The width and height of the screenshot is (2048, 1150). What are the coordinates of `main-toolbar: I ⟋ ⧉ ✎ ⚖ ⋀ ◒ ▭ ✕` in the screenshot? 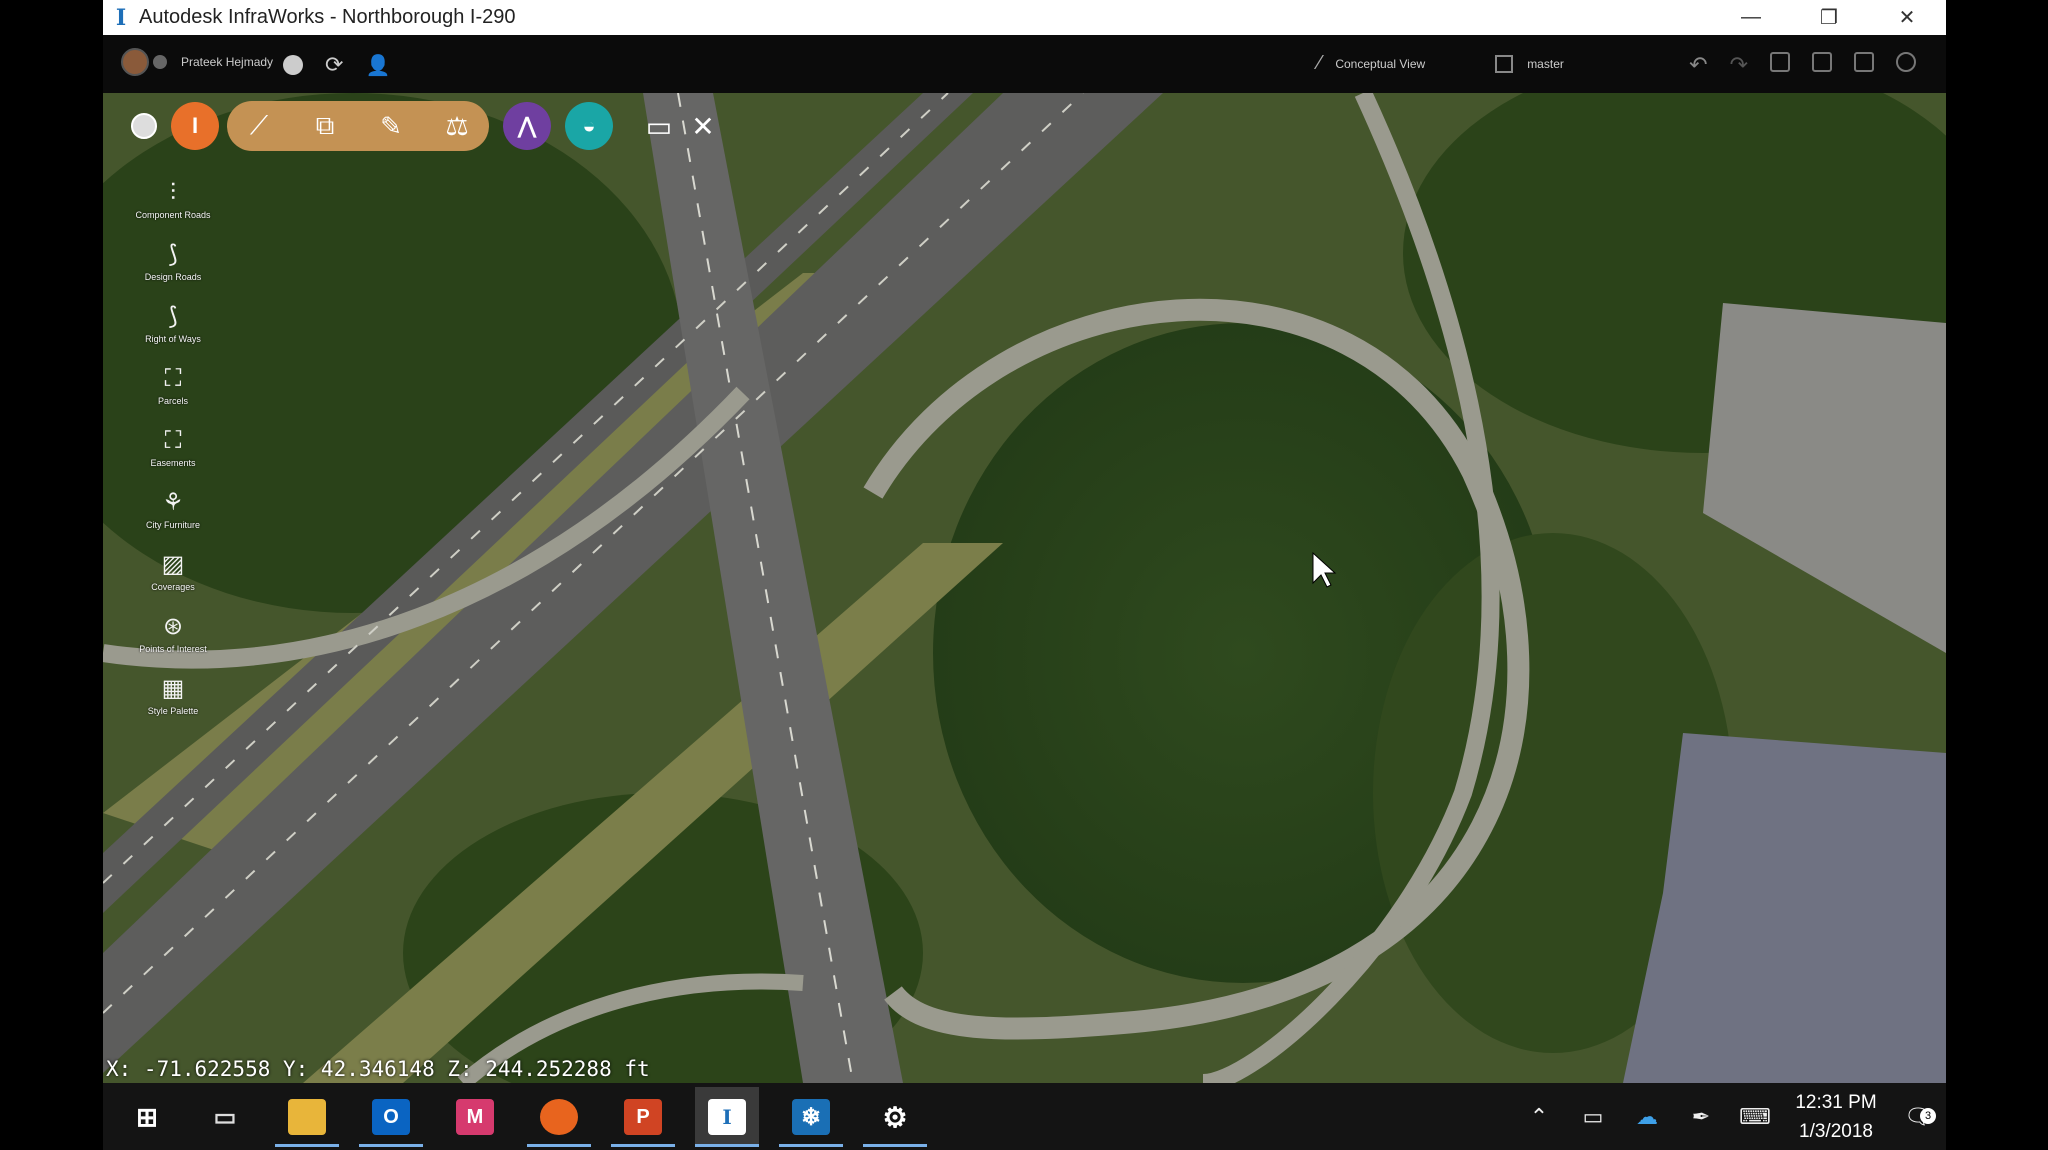 It's located at (427, 126).